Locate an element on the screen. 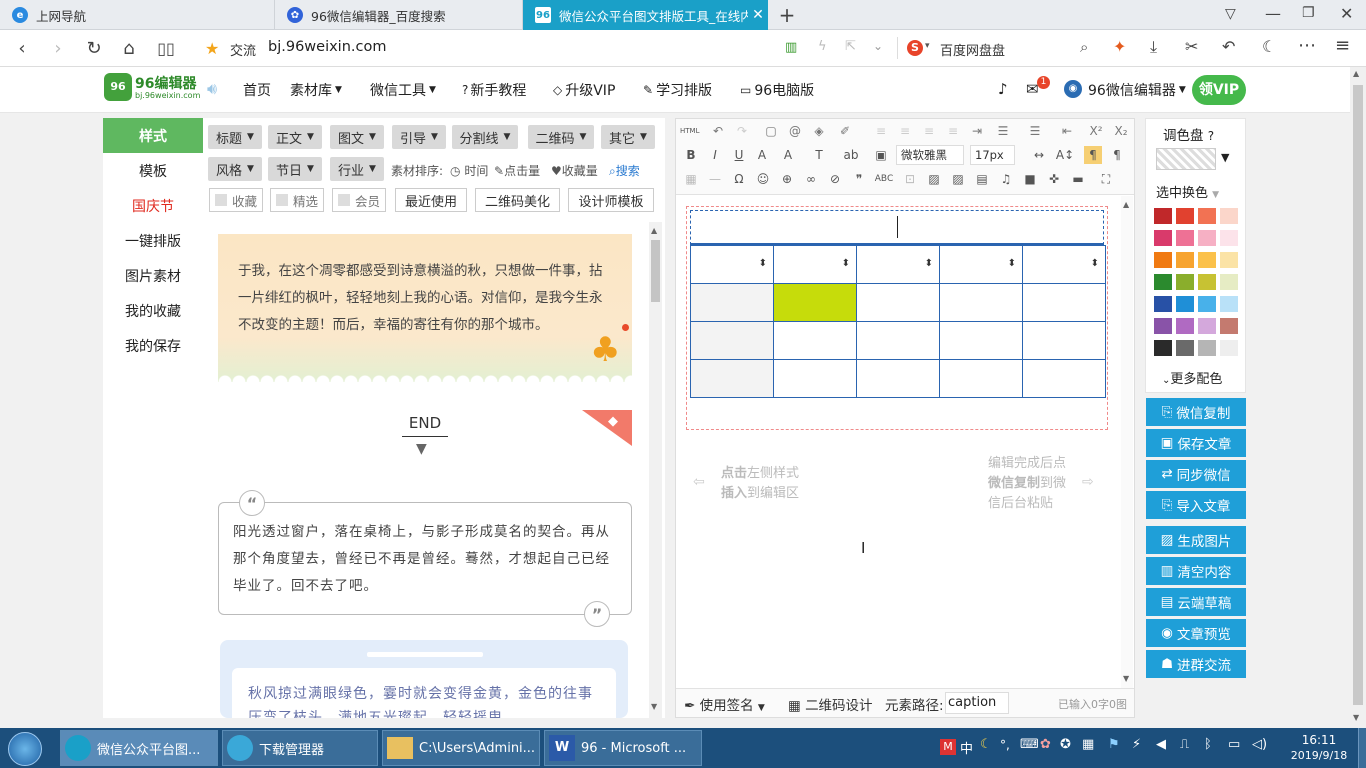  video-icon: ■ is located at coordinates (1030, 179).